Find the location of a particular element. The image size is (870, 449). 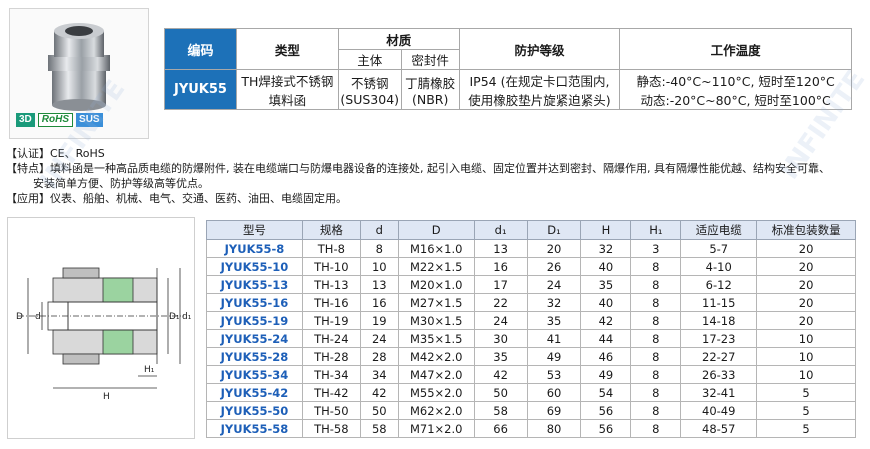

table-cell: M47×2.0 is located at coordinates (436, 374).